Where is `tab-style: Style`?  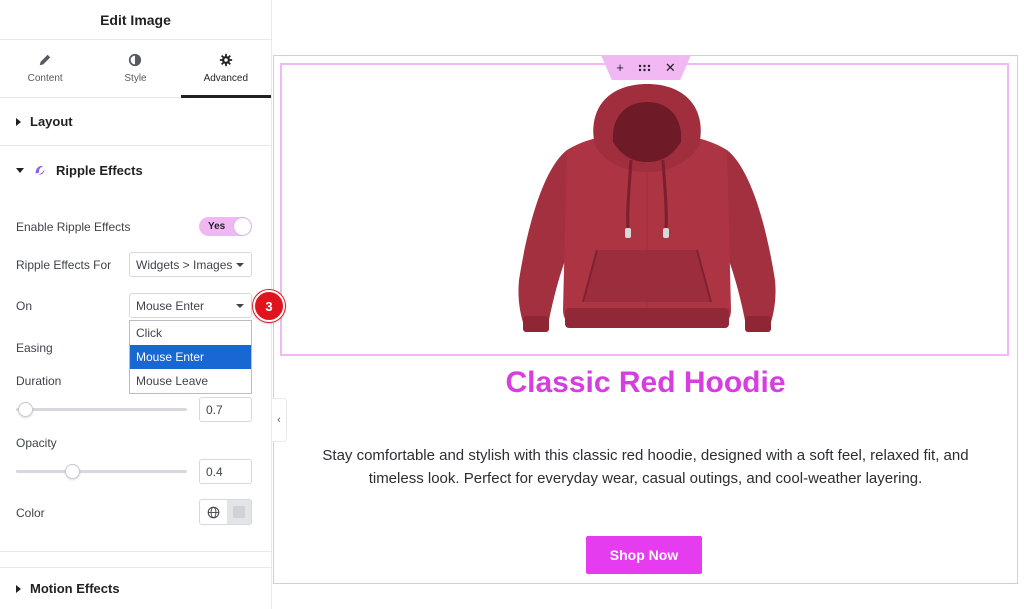
tab-style: Style is located at coordinates (135, 68).